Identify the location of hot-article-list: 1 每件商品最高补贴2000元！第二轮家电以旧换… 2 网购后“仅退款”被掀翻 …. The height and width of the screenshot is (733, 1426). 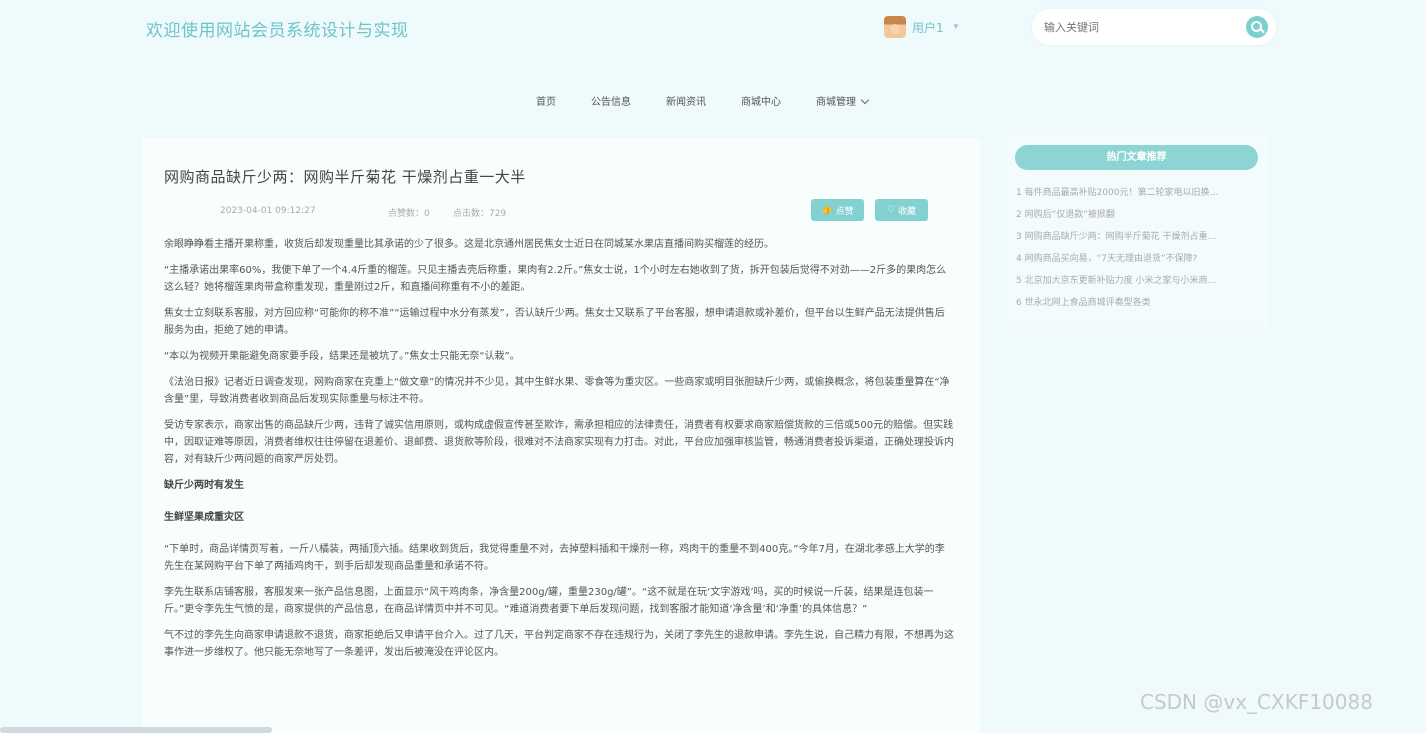
(1138, 253).